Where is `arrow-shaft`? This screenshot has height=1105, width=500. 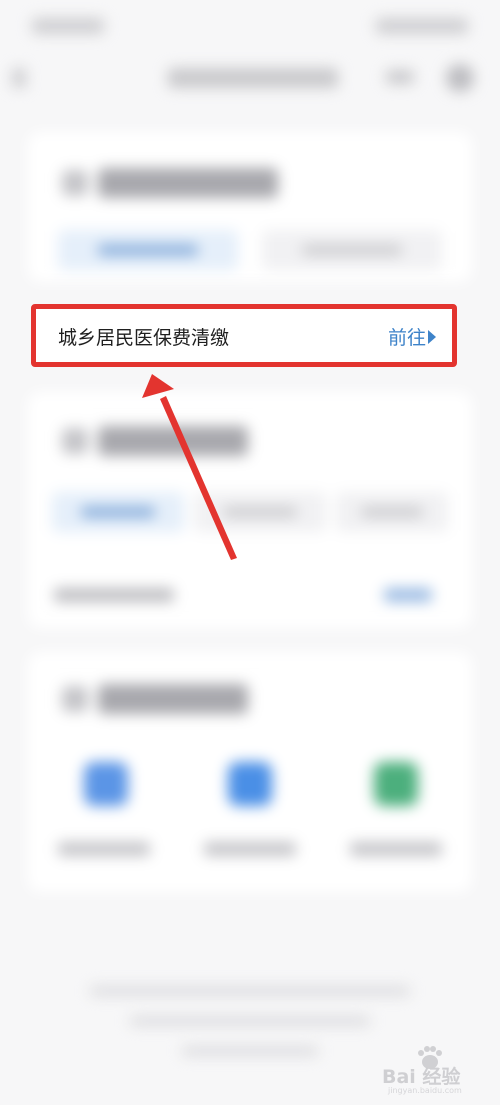 arrow-shaft is located at coordinates (198, 478).